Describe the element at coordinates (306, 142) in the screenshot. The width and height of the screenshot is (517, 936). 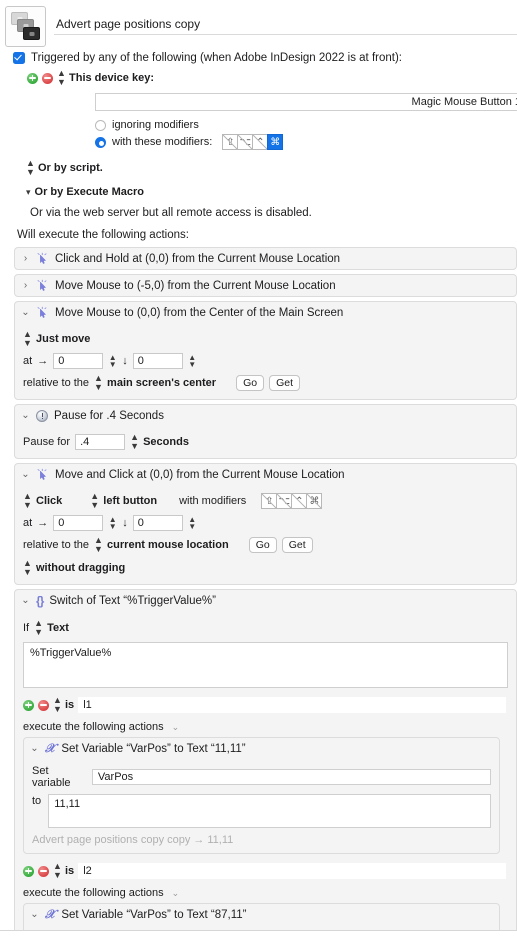
I see `radio-with-modifiers-row: with these modifiers: ⇧ ⌥ ⌃ ⌘` at that location.